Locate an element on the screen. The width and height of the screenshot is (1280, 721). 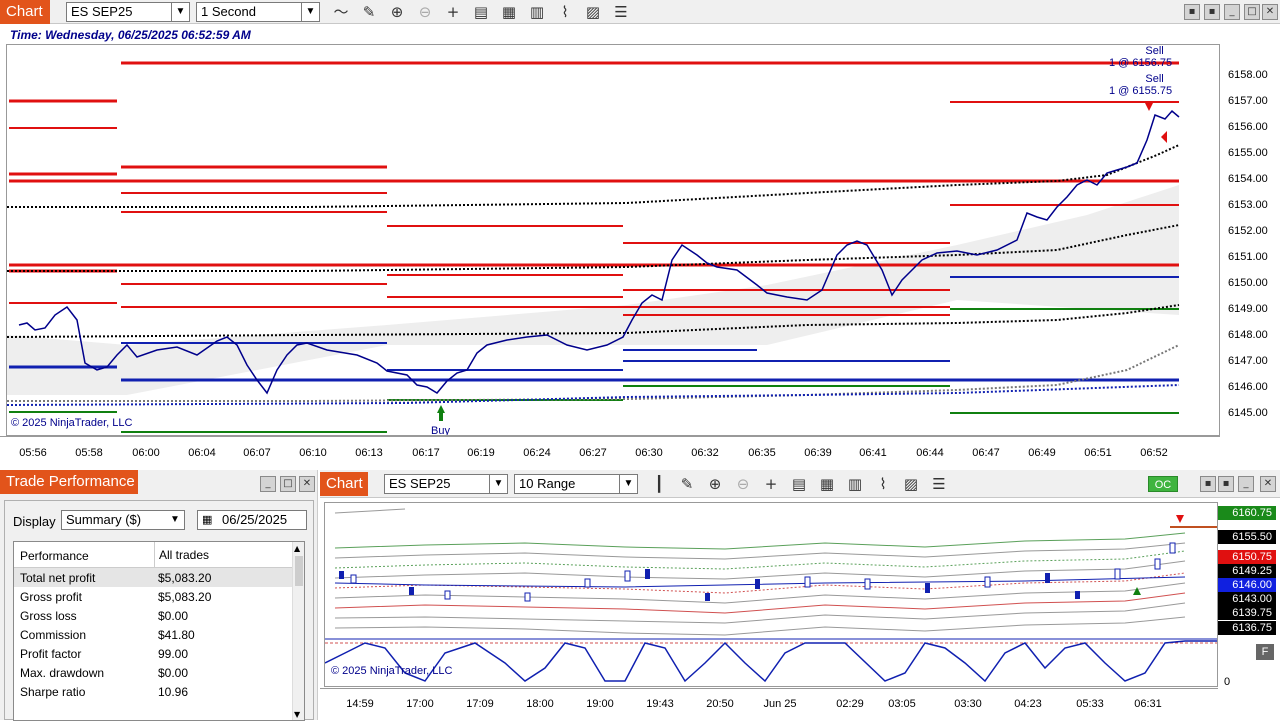
display-selector: Summary ($) ▼ is located at coordinates (123, 520).